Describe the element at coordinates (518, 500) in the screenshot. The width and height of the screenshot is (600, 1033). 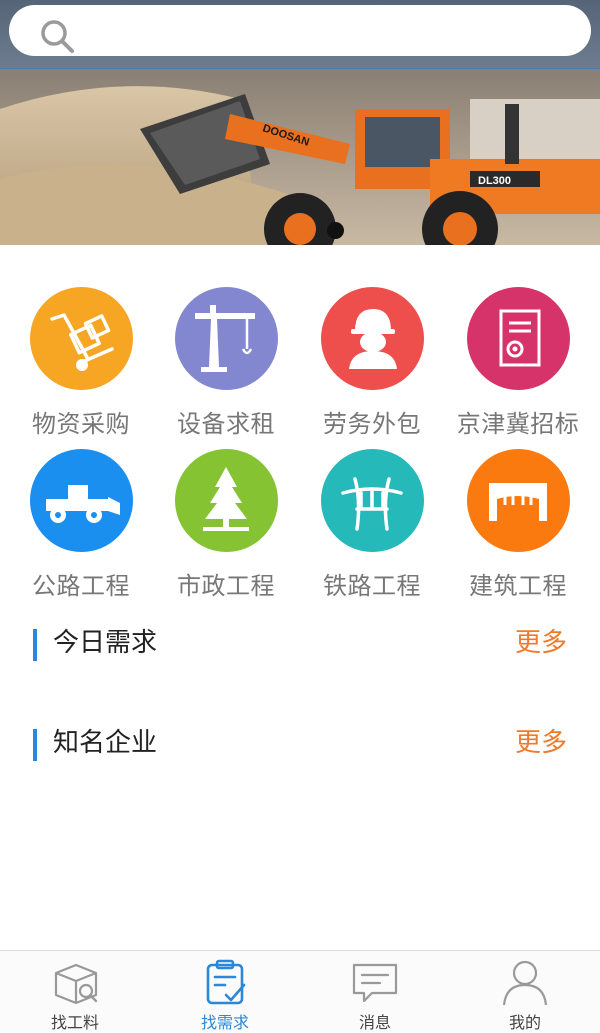
I see `arch-bridge-icon` at that location.